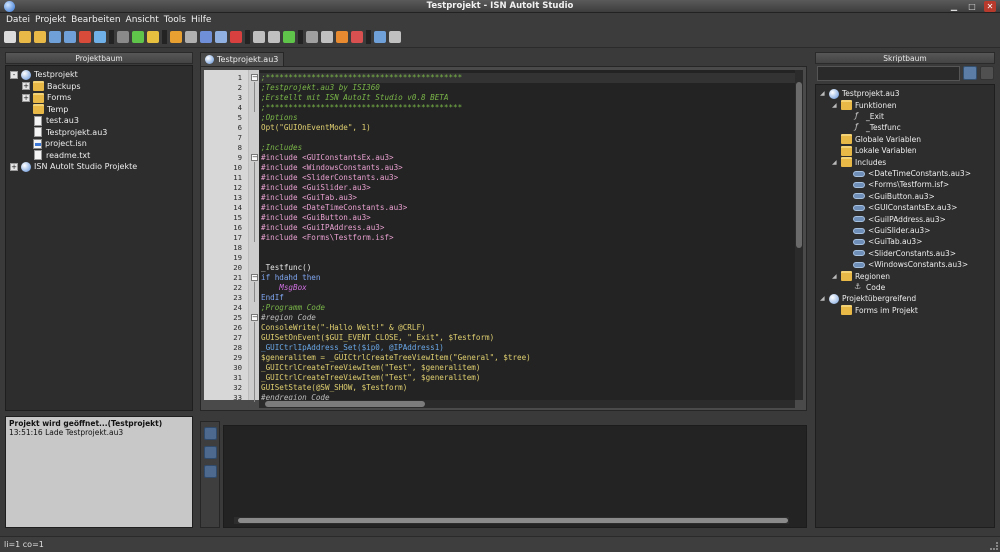 Image resolution: width=1000 pixels, height=552 pixels. Describe the element at coordinates (864, 288) in the screenshot. I see `script-tree-item: Code` at that location.